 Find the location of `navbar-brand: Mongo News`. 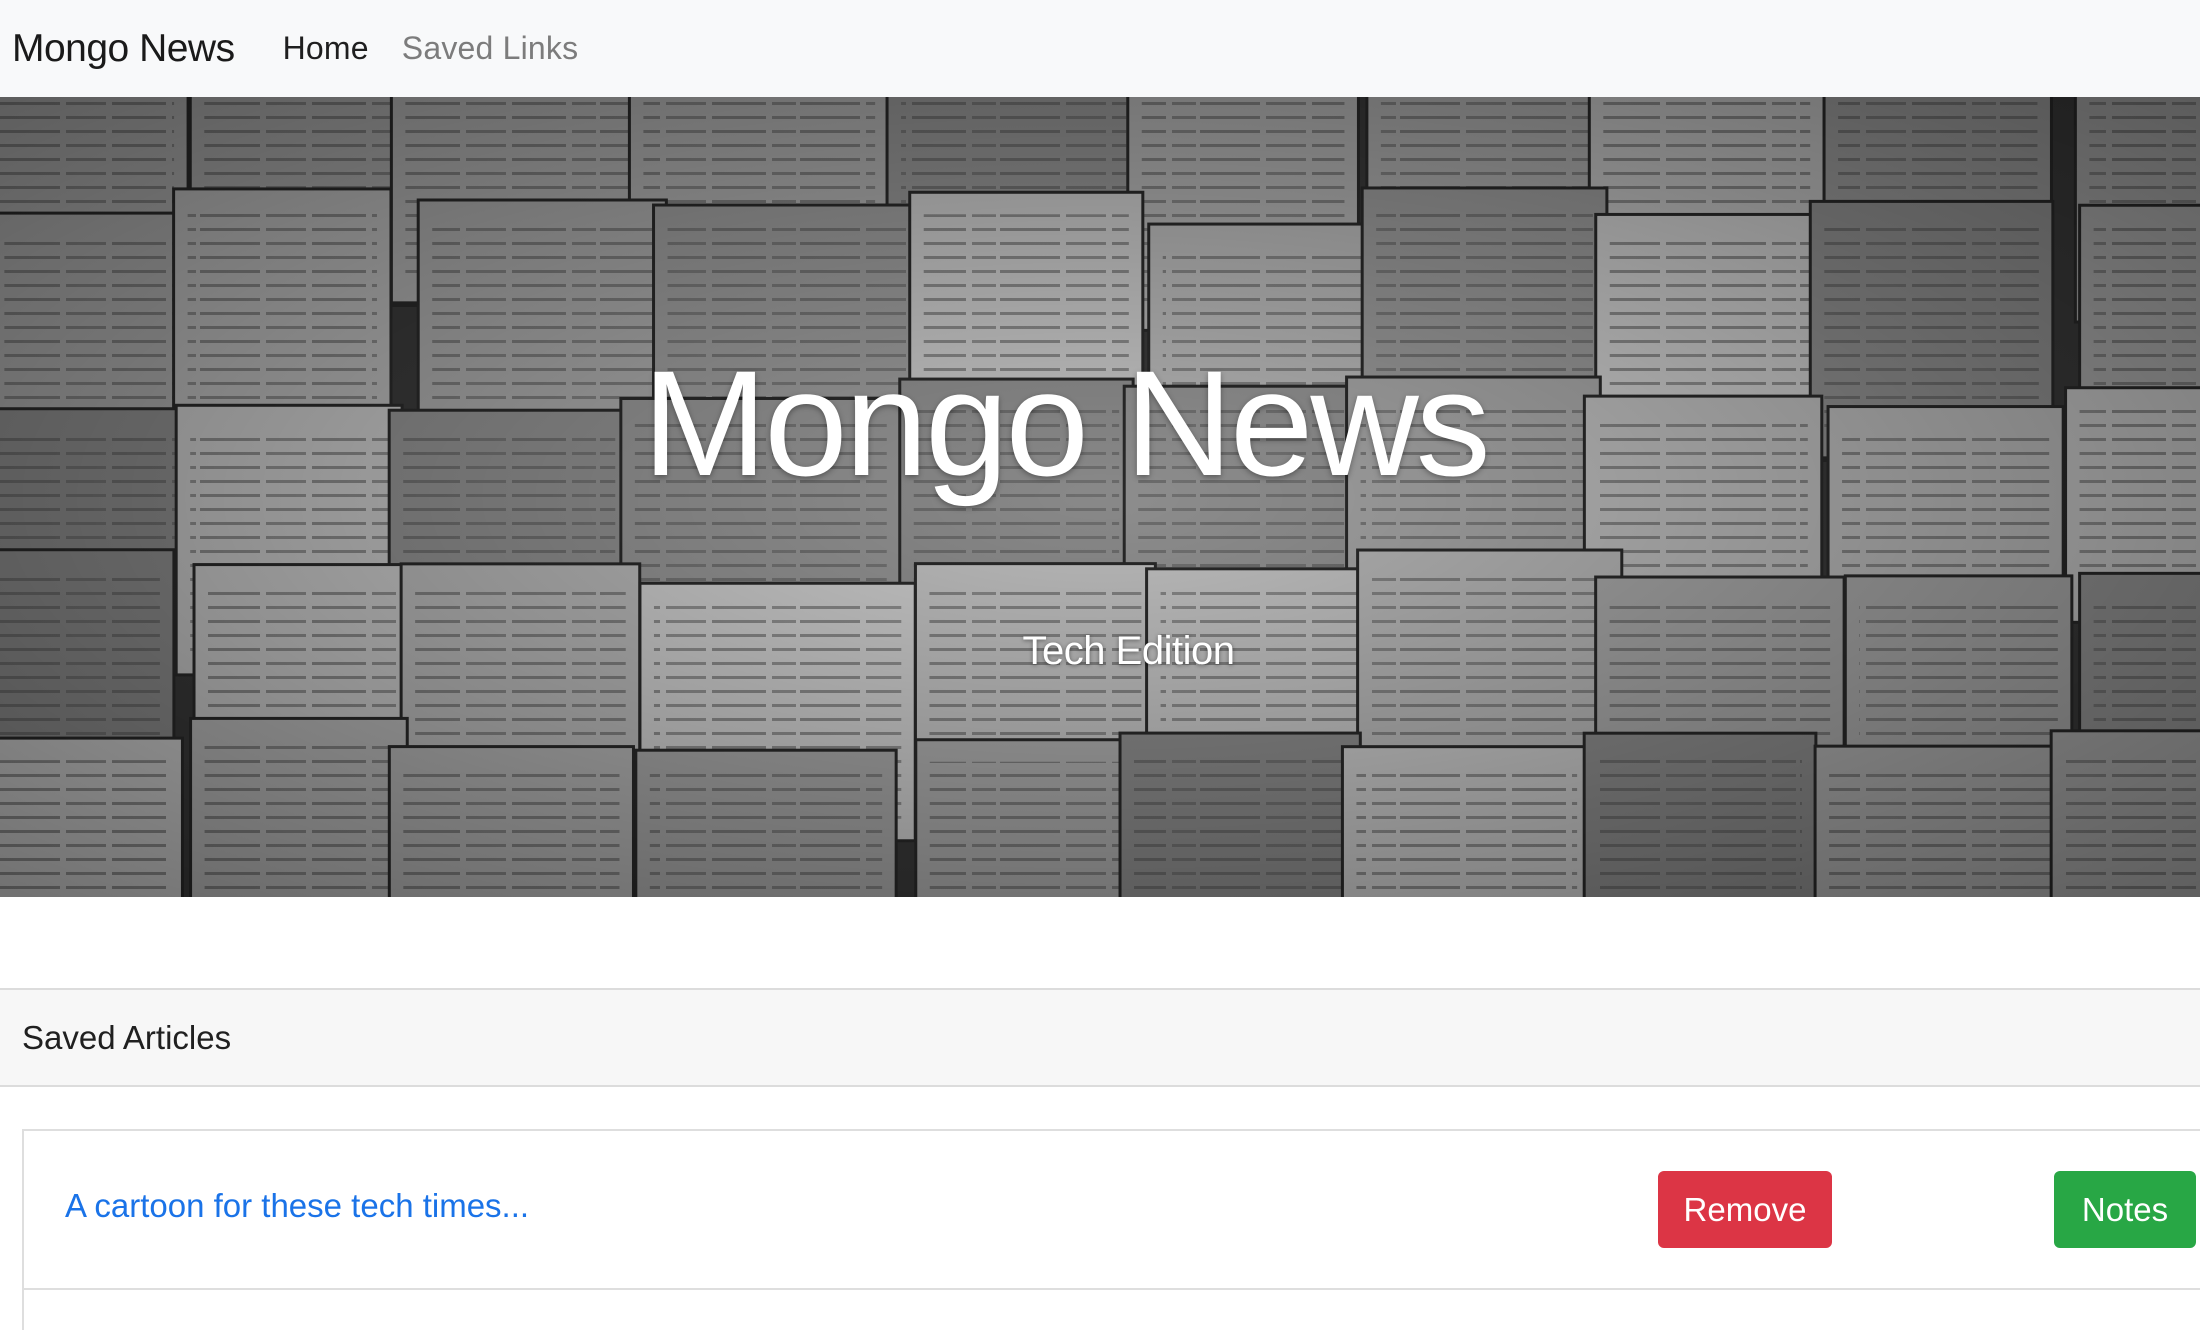

navbar-brand: Mongo News is located at coordinates (123, 49).